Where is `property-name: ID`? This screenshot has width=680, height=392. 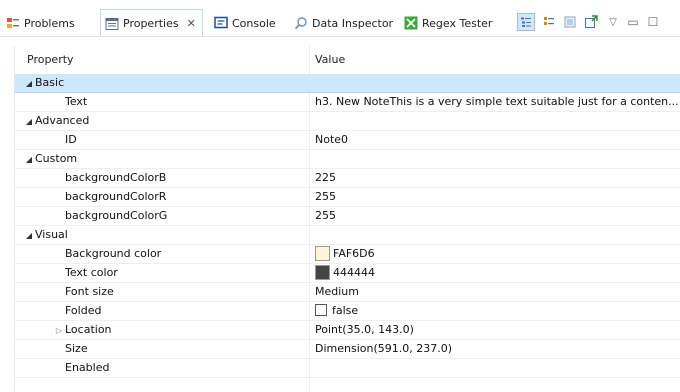 property-name: ID is located at coordinates (71, 139).